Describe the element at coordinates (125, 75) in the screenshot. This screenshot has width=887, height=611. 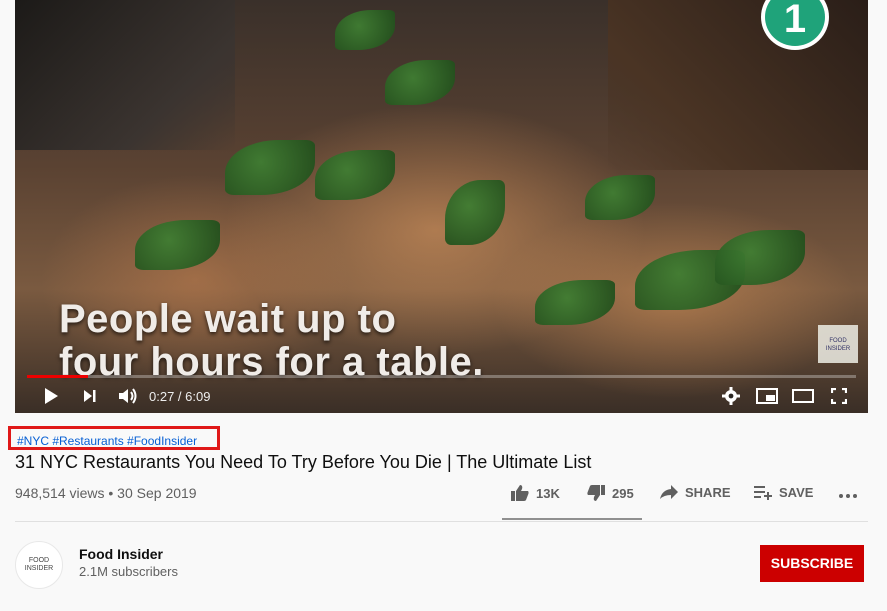
I see `video-shadow-left` at that location.